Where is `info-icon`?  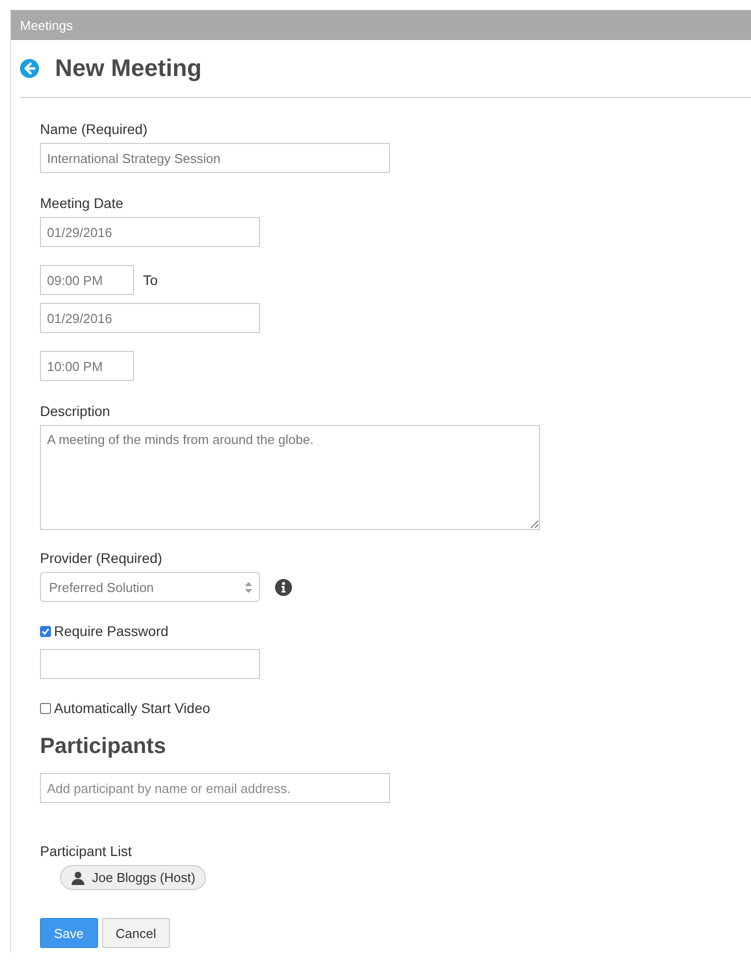
info-icon is located at coordinates (283, 587).